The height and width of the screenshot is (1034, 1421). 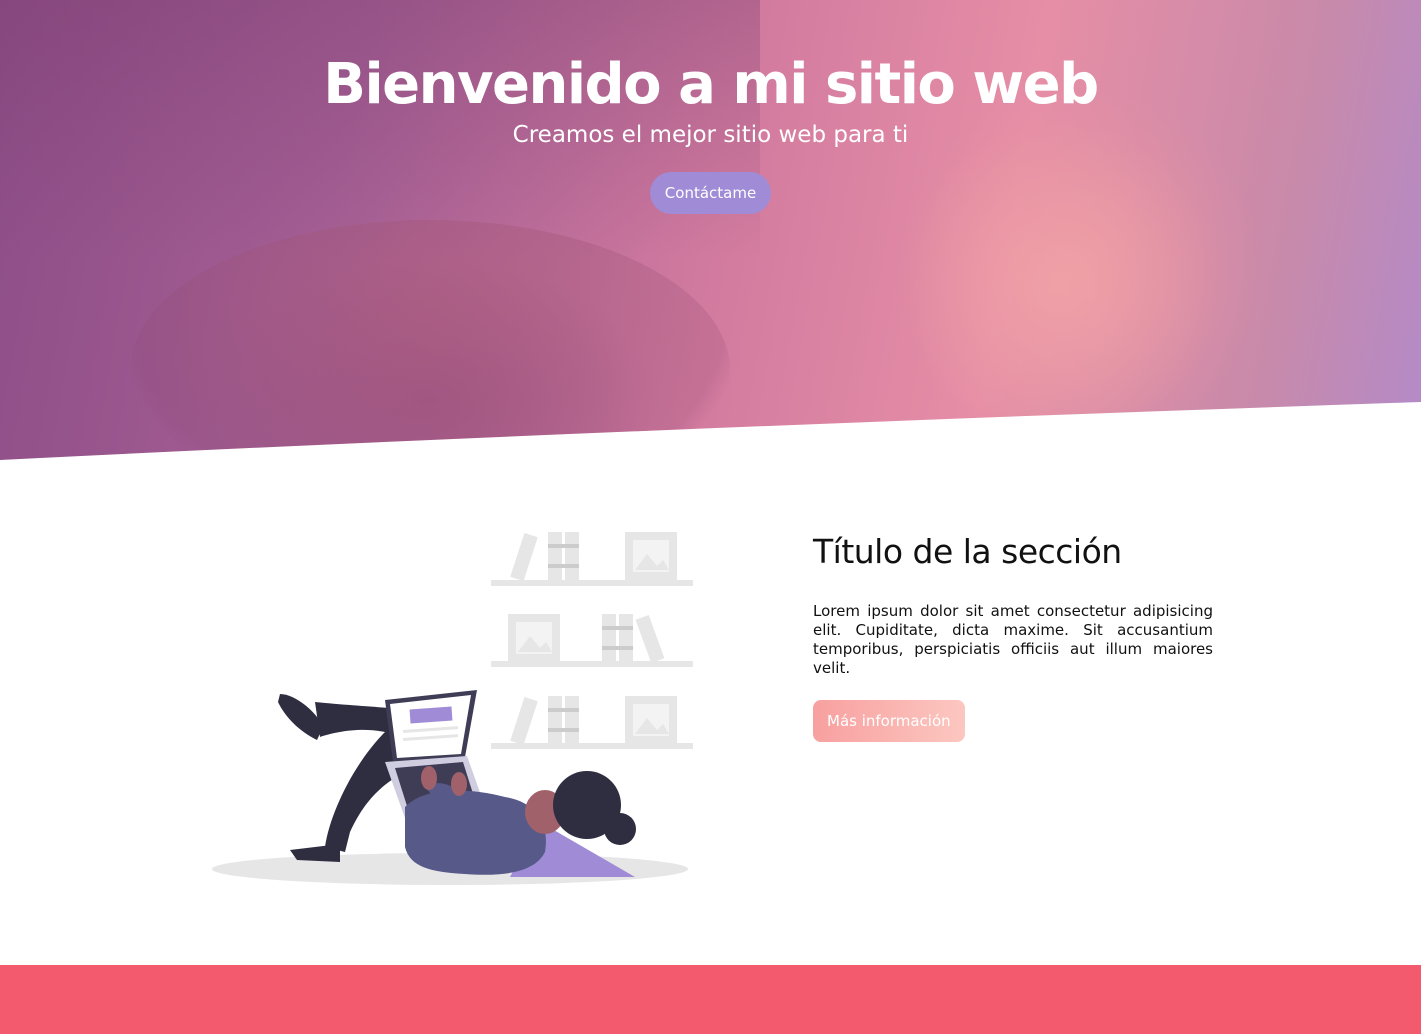 What do you see at coordinates (711, 84) in the screenshot?
I see `hero-title: Bienvenido a mi sitio web` at bounding box center [711, 84].